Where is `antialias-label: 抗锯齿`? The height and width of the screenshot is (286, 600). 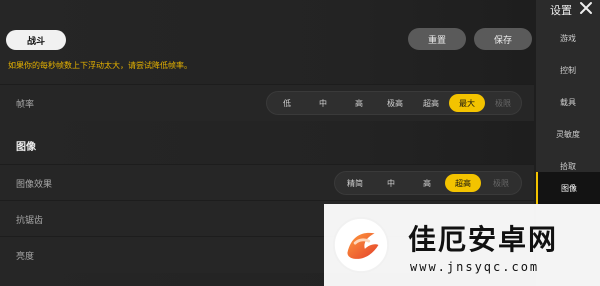 antialias-label: 抗锯齿 is located at coordinates (30, 219).